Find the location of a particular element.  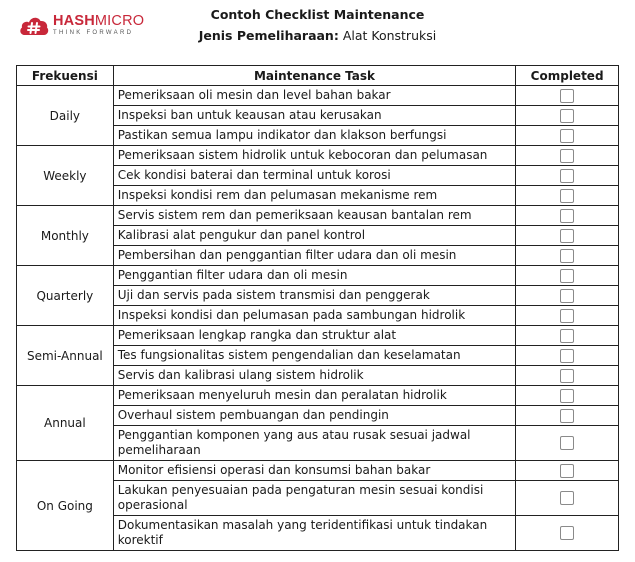

frequency-cell: On Going is located at coordinates (65, 505).